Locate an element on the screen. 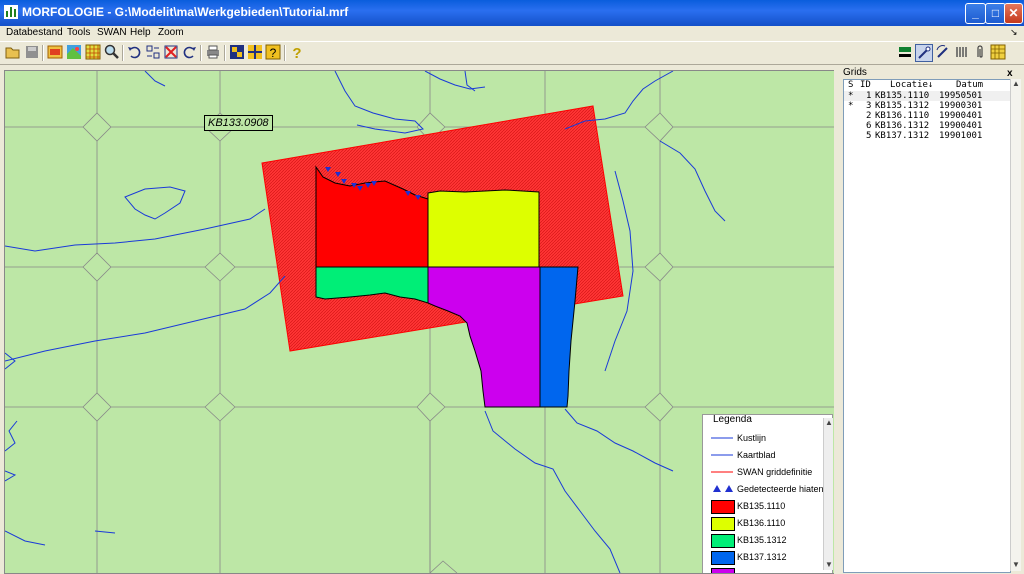  grid-row: 5 KB137.1312 19901001 is located at coordinates (927, 136).